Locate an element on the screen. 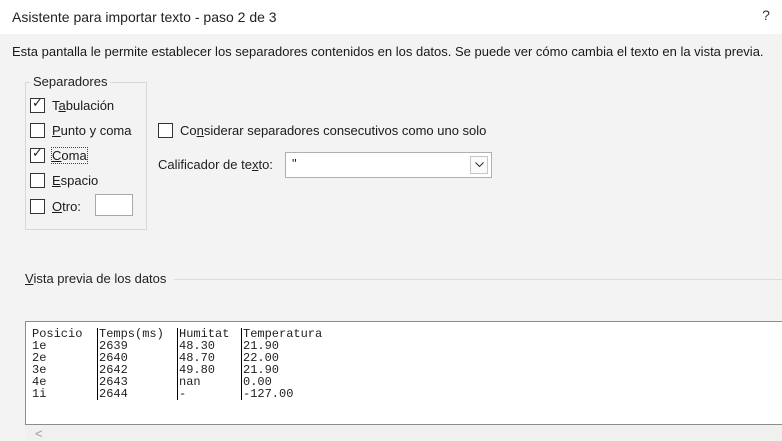  help-button: ? is located at coordinates (766, 15).